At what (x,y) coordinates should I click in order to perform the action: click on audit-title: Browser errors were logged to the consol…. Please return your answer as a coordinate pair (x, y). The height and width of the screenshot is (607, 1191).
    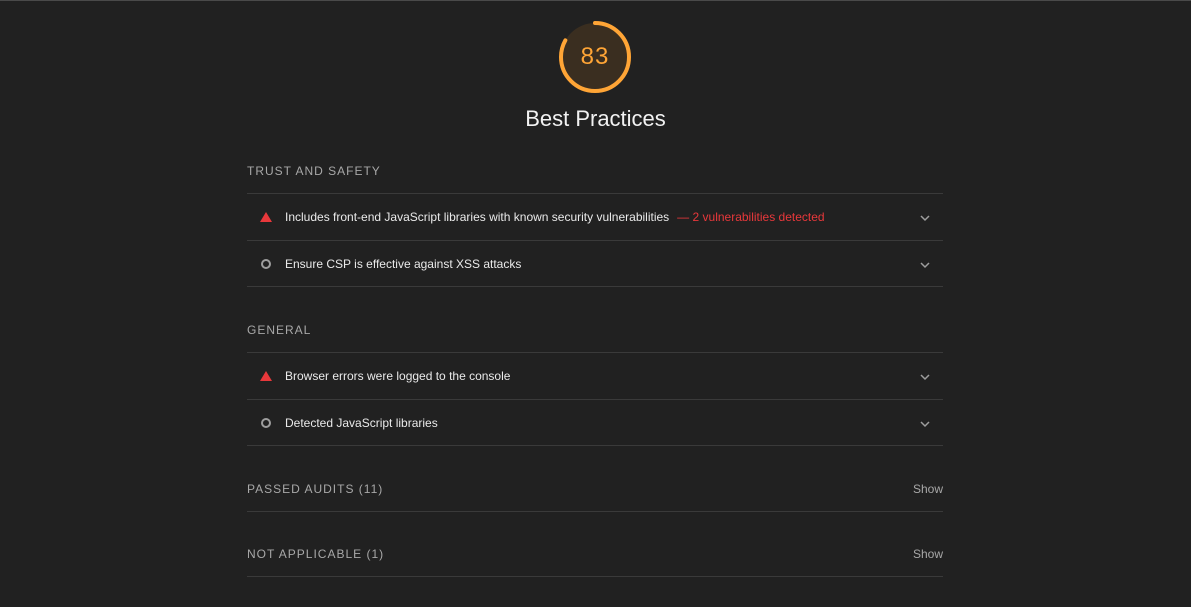
    Looking at the image, I should click on (398, 376).